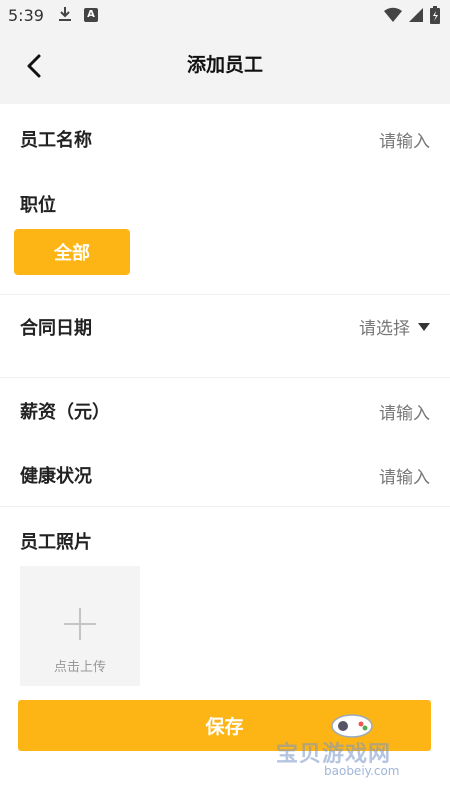 The image size is (450, 800). I want to click on photo-upload-box: 点击上传, so click(80, 626).